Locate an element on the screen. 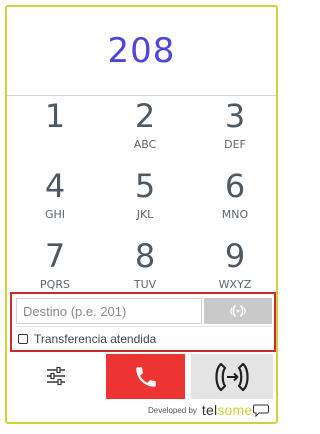 Image resolution: width=320 pixels, height=434 pixels. sliders-icon is located at coordinates (56, 376).